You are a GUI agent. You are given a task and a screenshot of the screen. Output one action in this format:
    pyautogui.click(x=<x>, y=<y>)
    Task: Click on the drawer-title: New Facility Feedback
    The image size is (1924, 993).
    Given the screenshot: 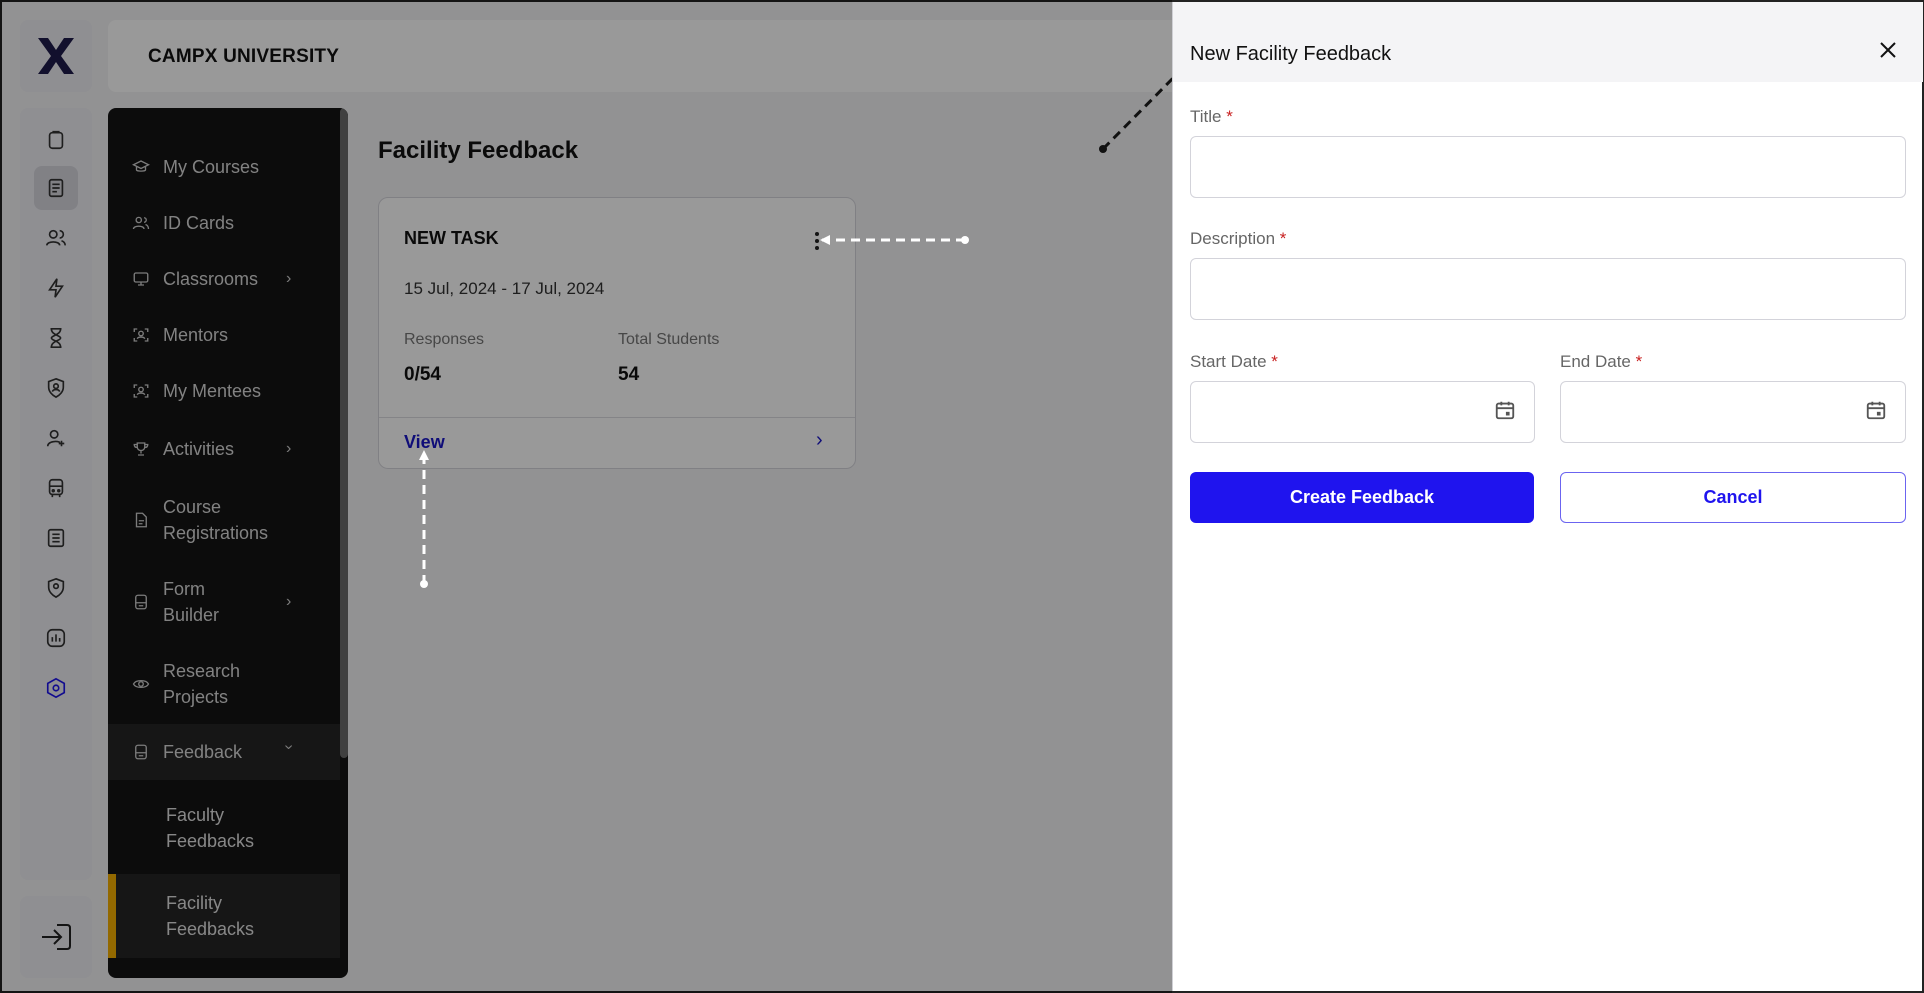 What is the action you would take?
    pyautogui.click(x=1291, y=54)
    